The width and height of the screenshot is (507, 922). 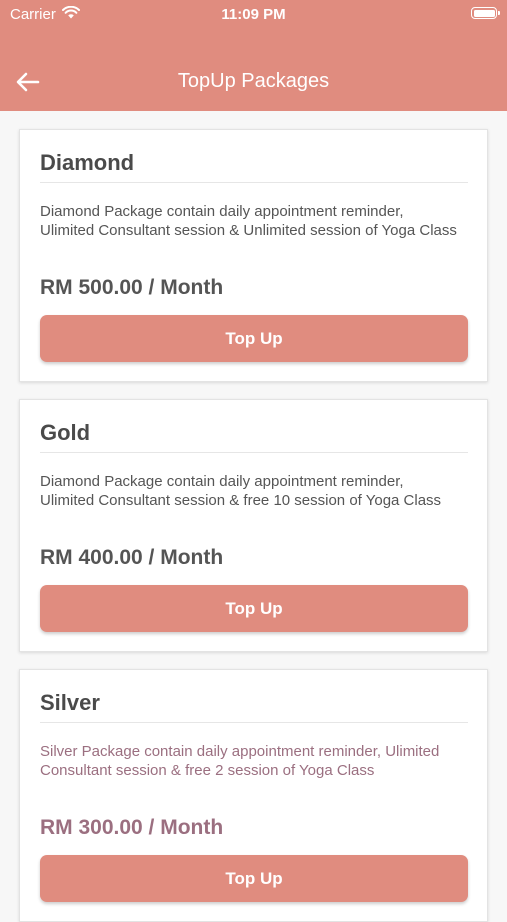 I want to click on page-title: TopUp Packages, so click(x=253, y=81).